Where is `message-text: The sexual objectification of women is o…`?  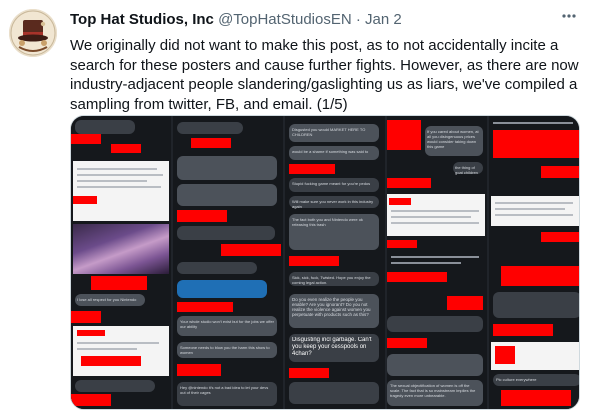
message-text: The sexual objectification of women is o… is located at coordinates (433, 390).